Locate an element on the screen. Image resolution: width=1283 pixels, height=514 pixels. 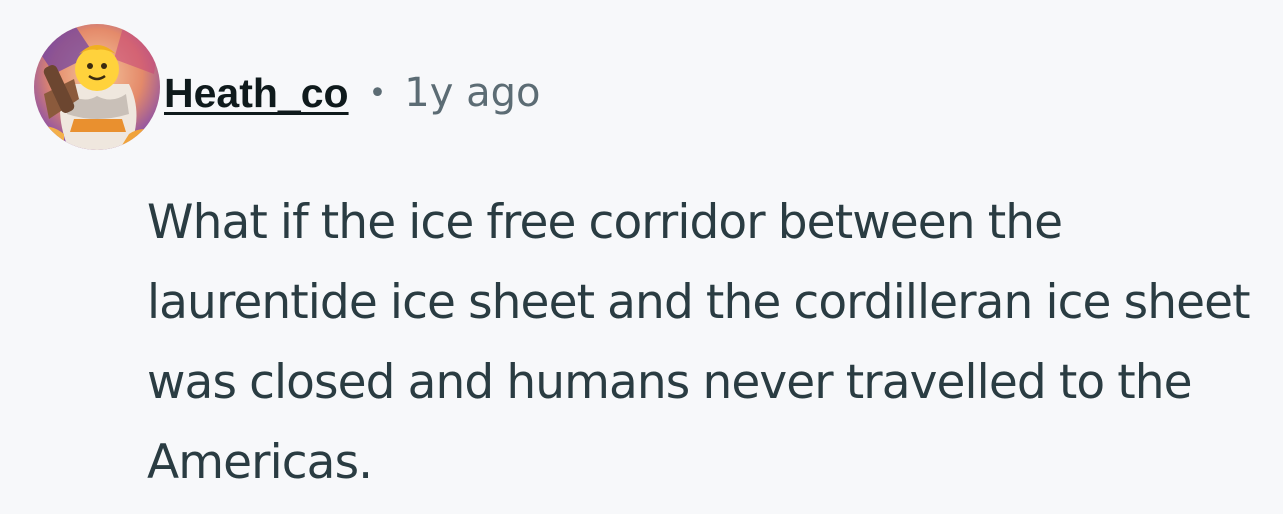
comment-timestamp: 1y ago is located at coordinates (472, 93).